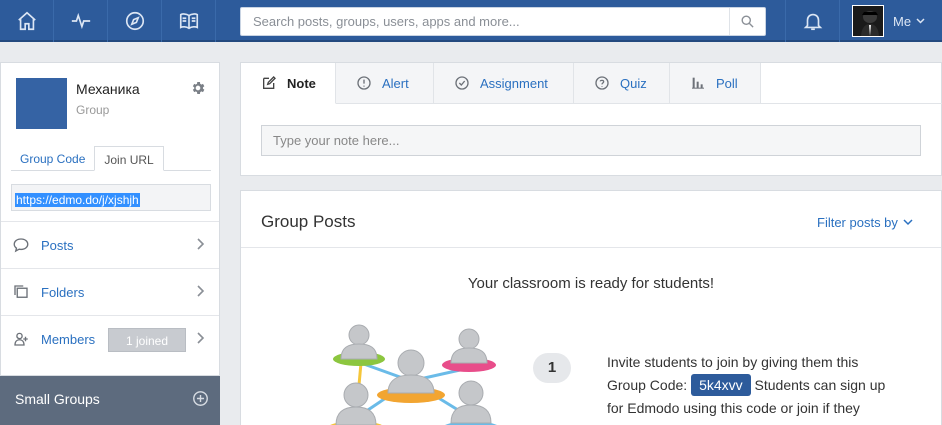 This screenshot has height=425, width=942. Describe the element at coordinates (68, 339) in the screenshot. I see `sidebar-item-label: Members` at that location.